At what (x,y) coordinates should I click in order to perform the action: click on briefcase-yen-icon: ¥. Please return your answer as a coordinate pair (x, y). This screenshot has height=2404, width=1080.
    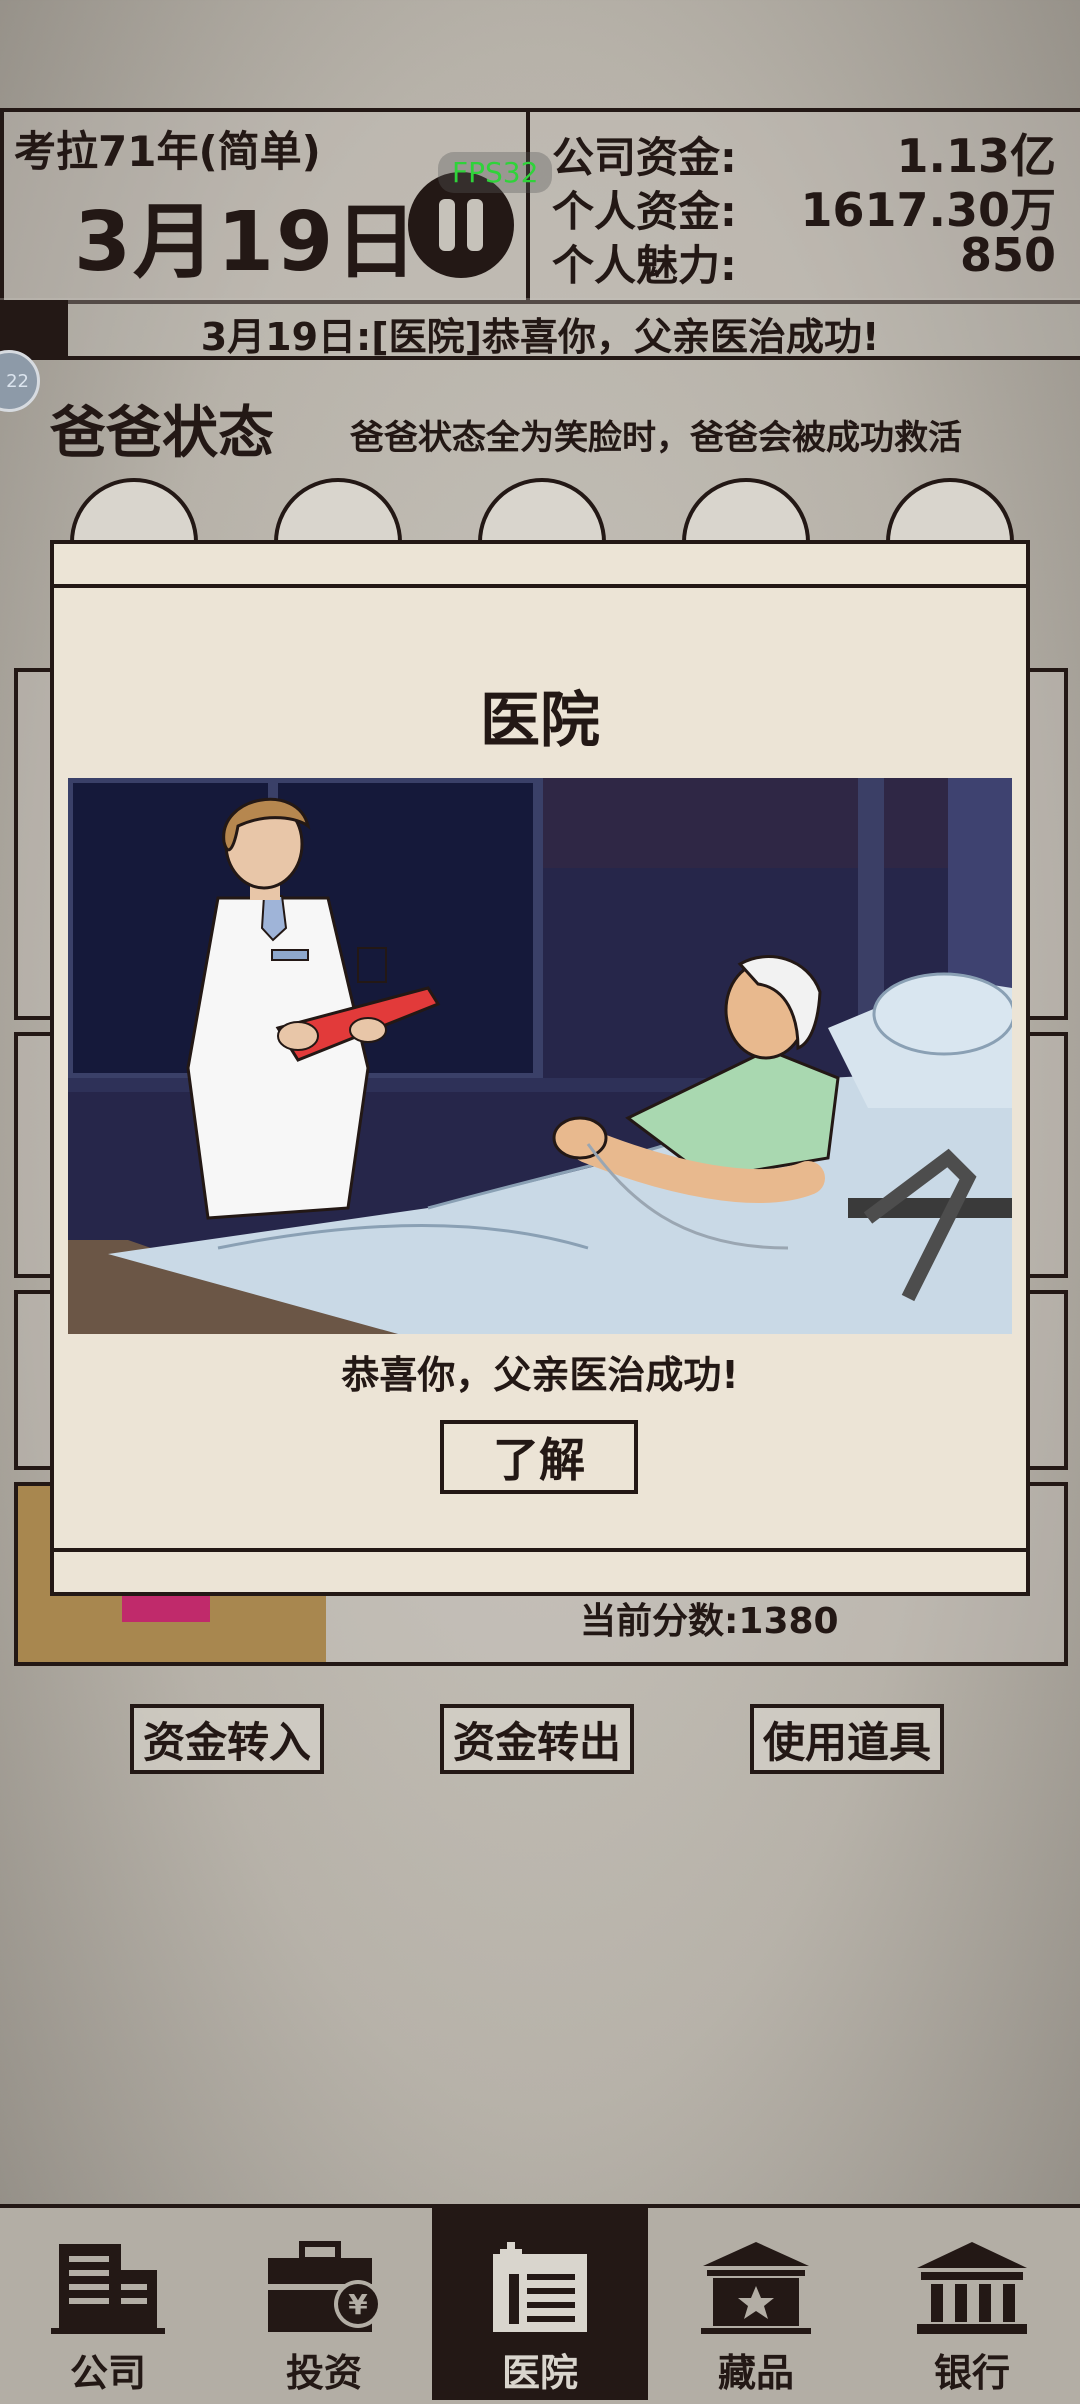
    Looking at the image, I should click on (325, 2286).